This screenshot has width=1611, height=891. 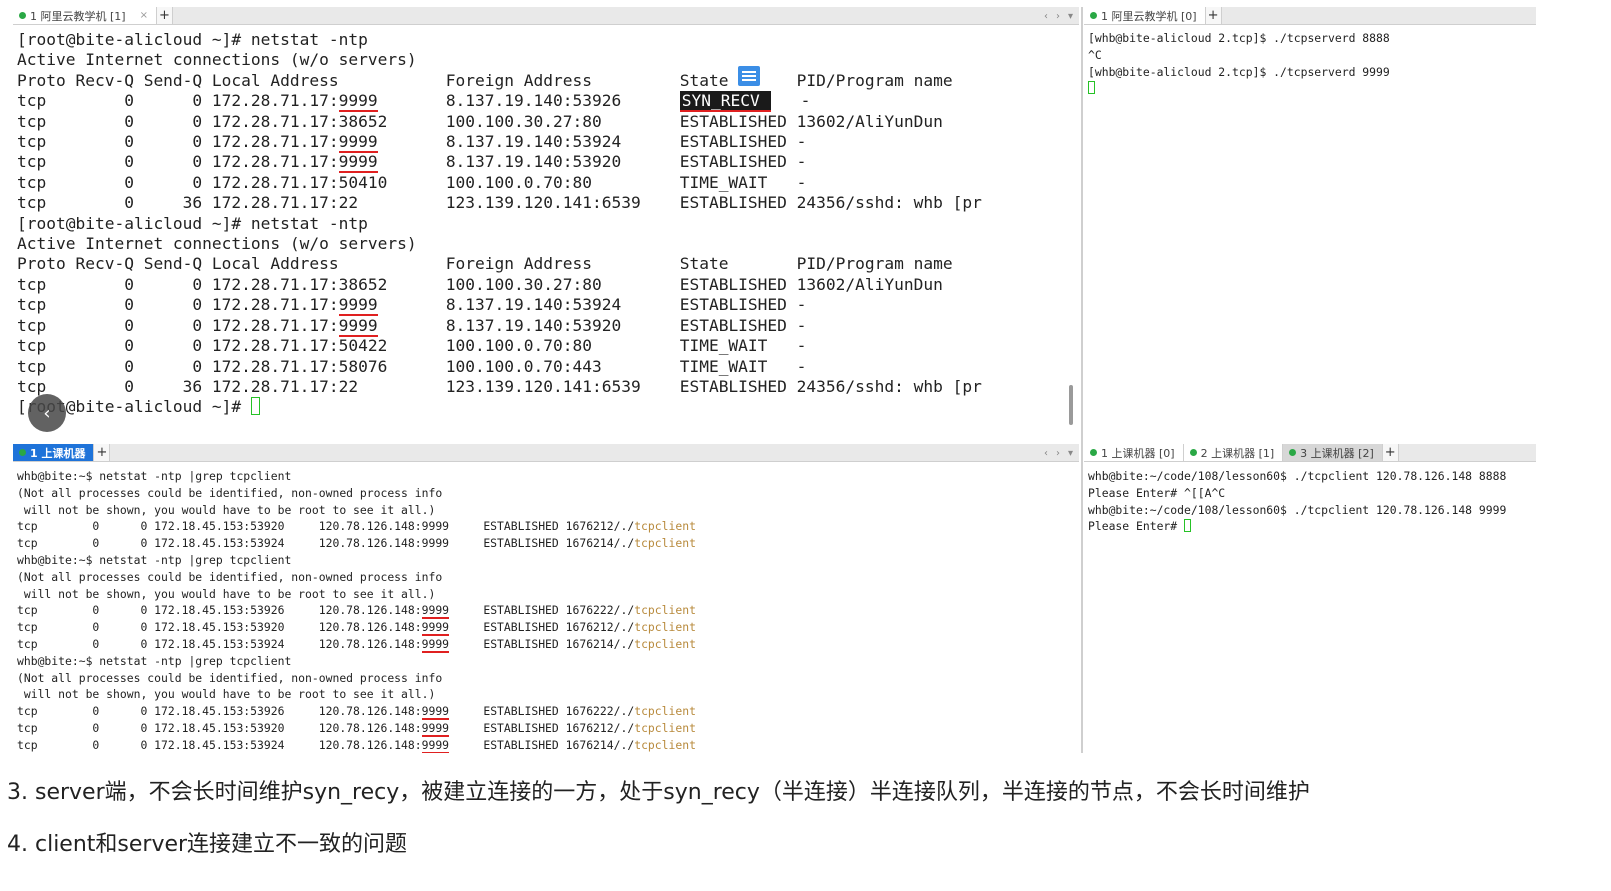 What do you see at coordinates (54, 452) in the screenshot?
I see `tab-class-machine-1: 1 上课机器` at bounding box center [54, 452].